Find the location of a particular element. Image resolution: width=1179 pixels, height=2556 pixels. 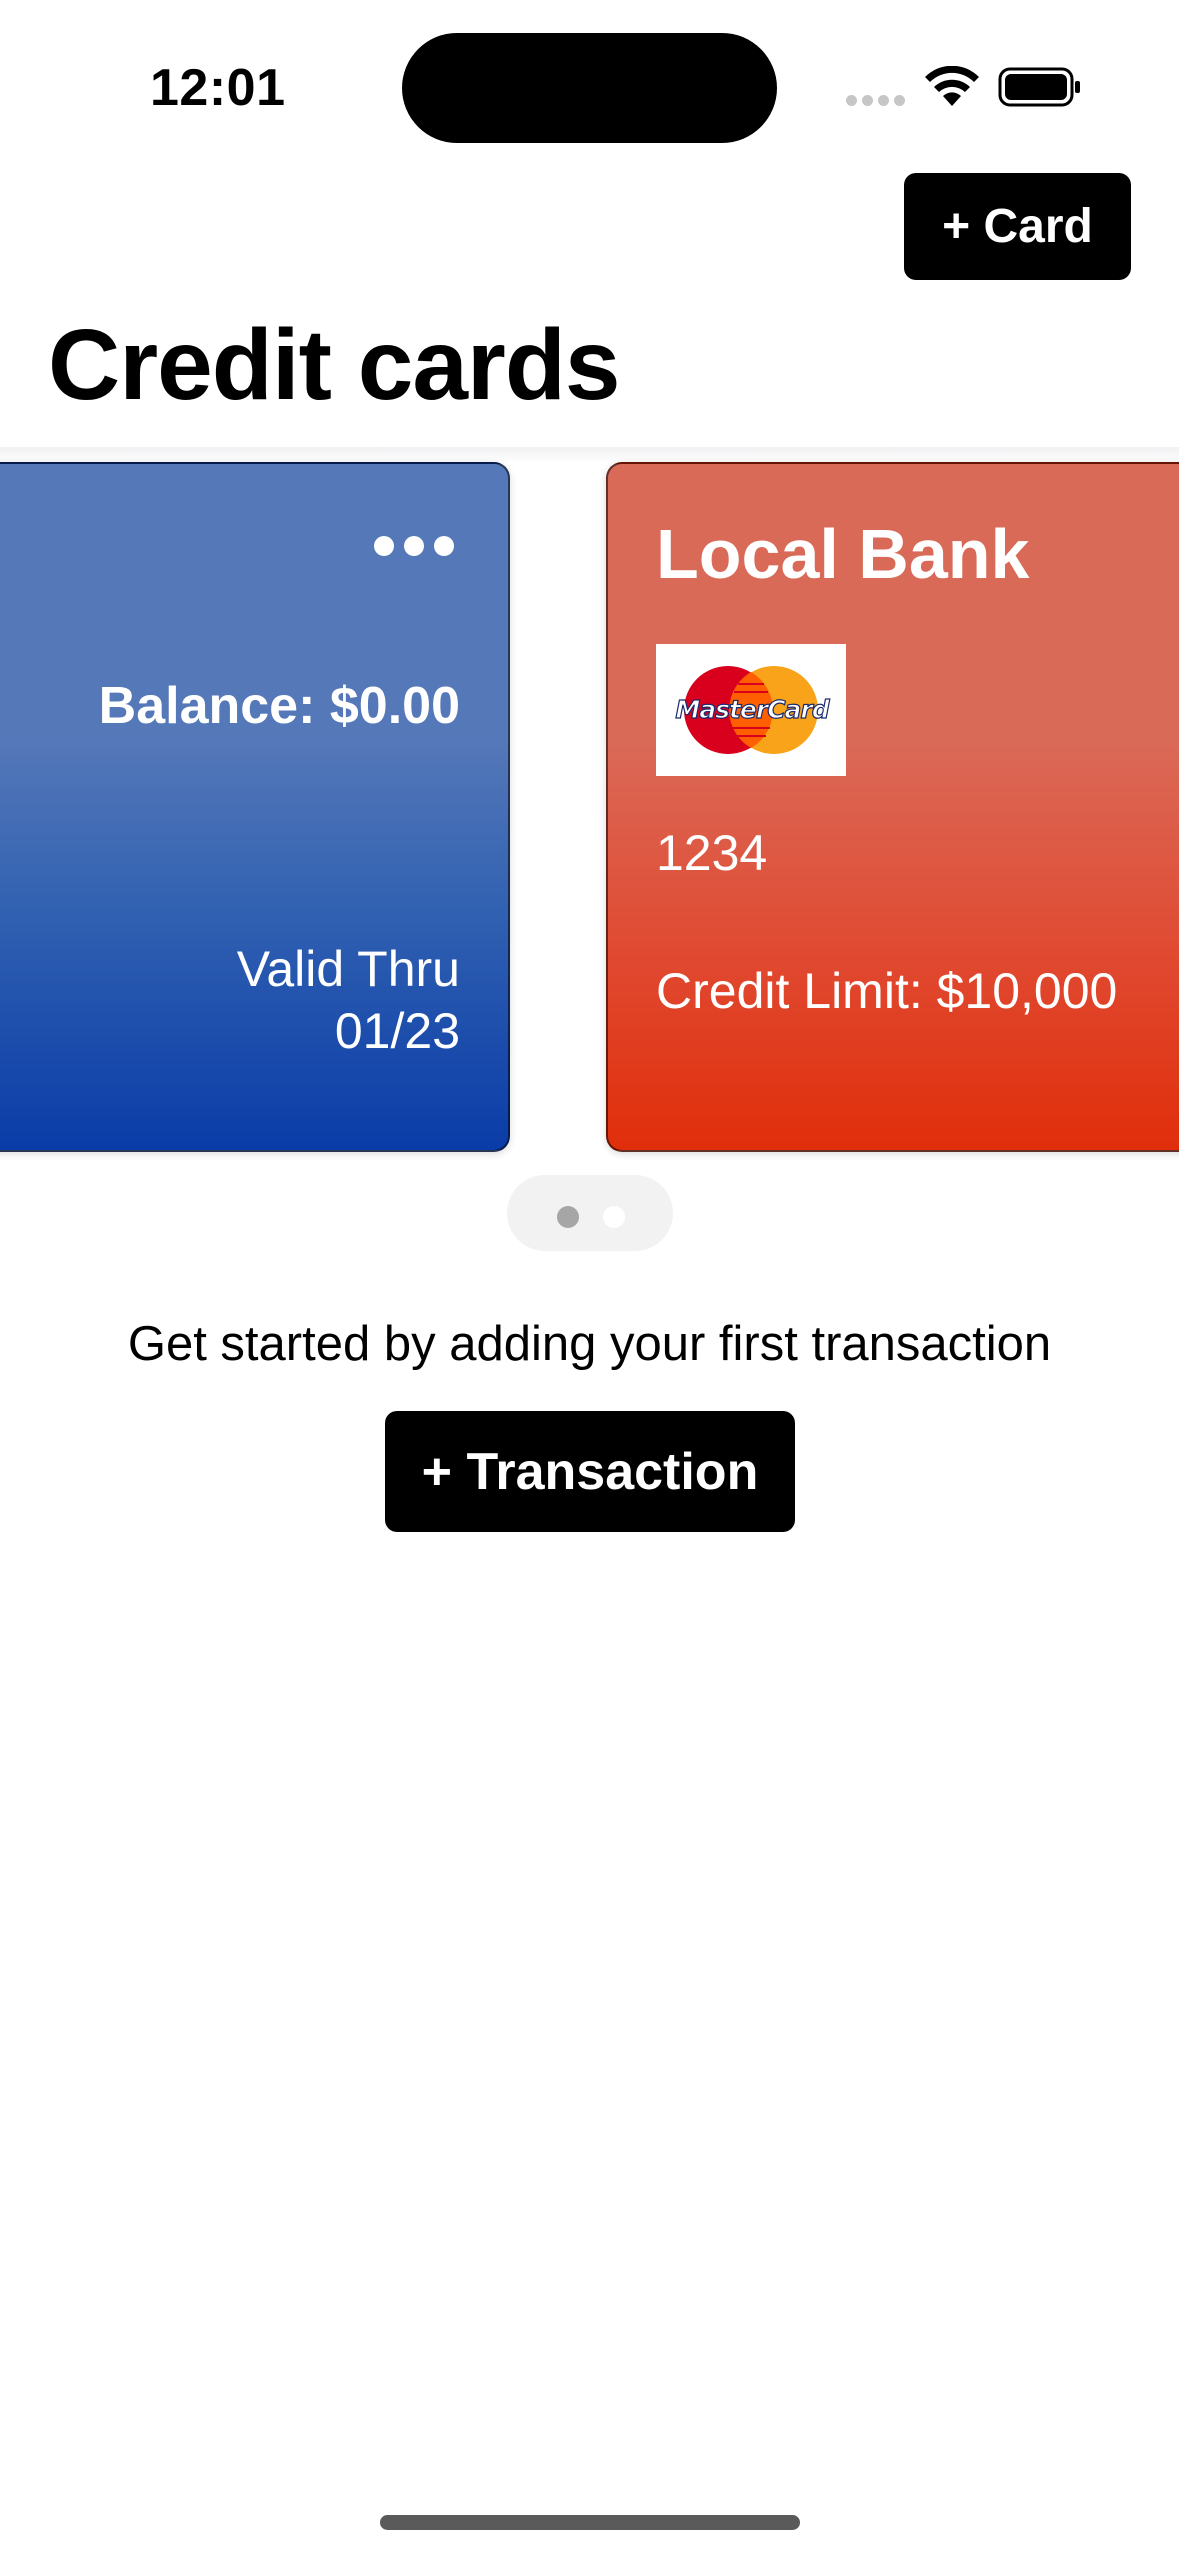

page-indicator is located at coordinates (590, 1213).